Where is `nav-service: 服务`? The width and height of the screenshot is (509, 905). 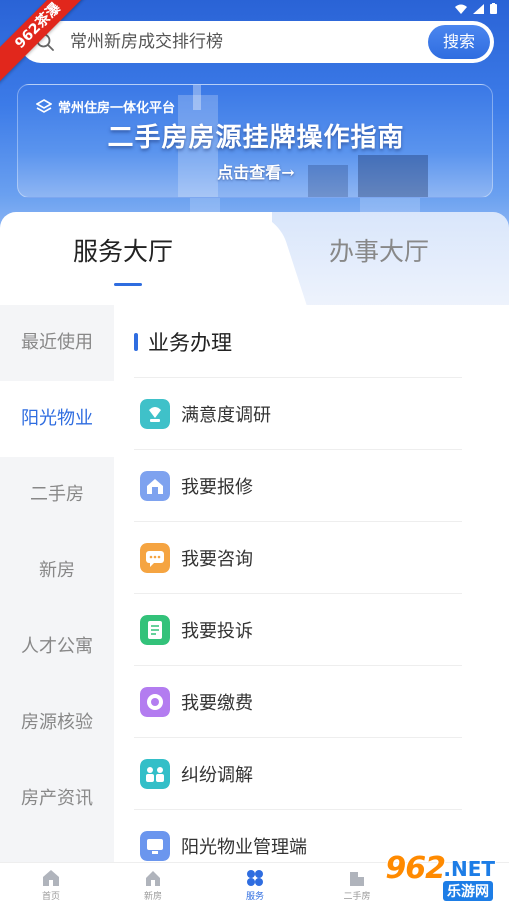 nav-service: 服务 is located at coordinates (255, 884).